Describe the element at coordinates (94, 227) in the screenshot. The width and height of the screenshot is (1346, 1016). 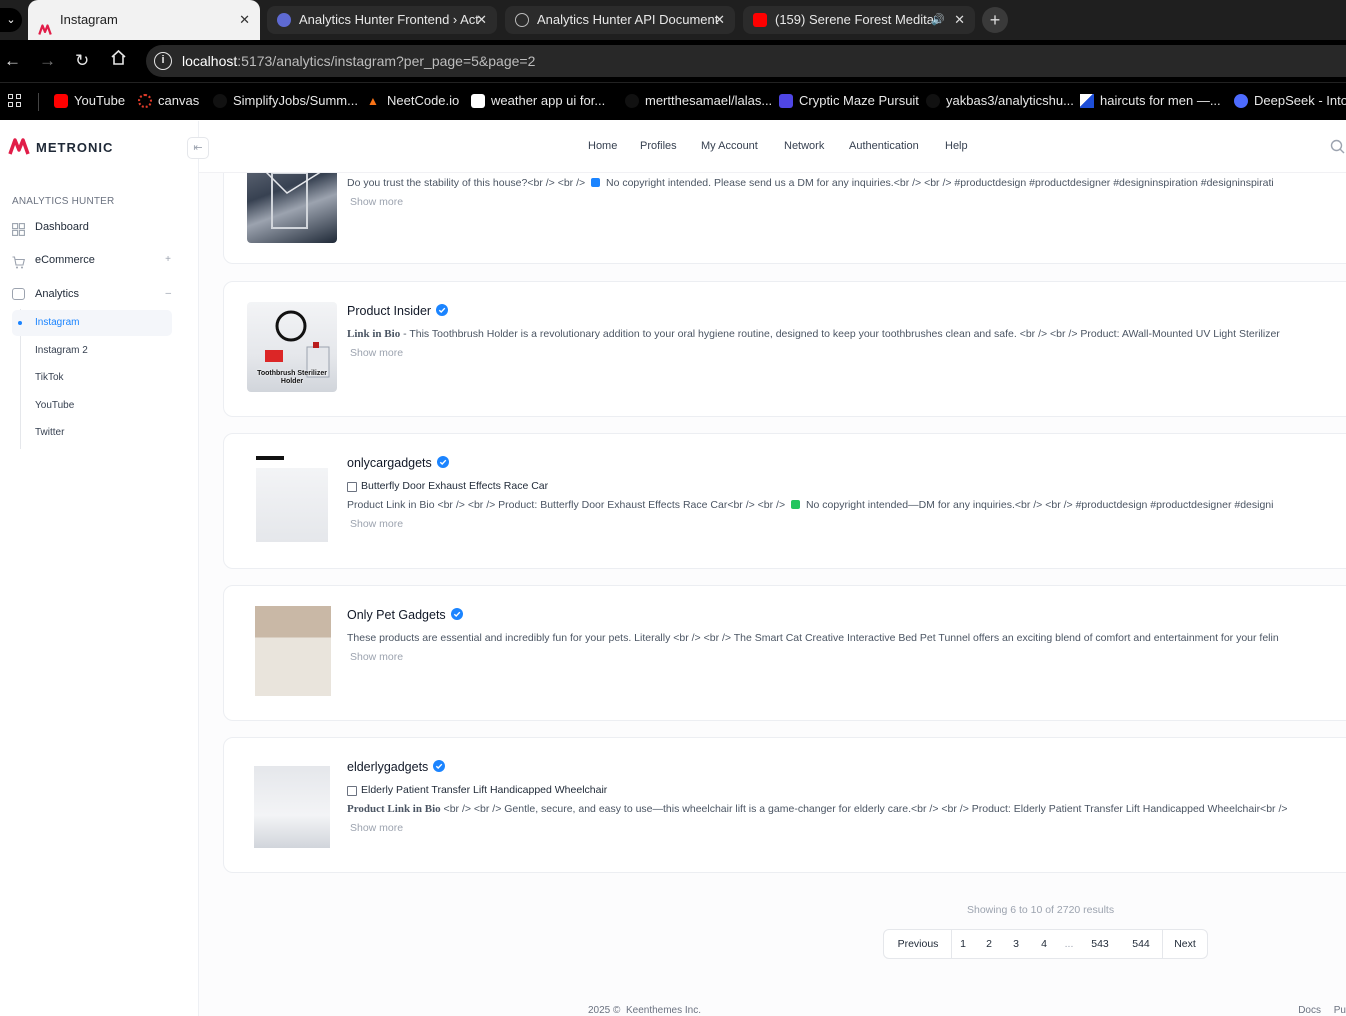
I see `sidebar-item-dashboard: Dashboard` at that location.